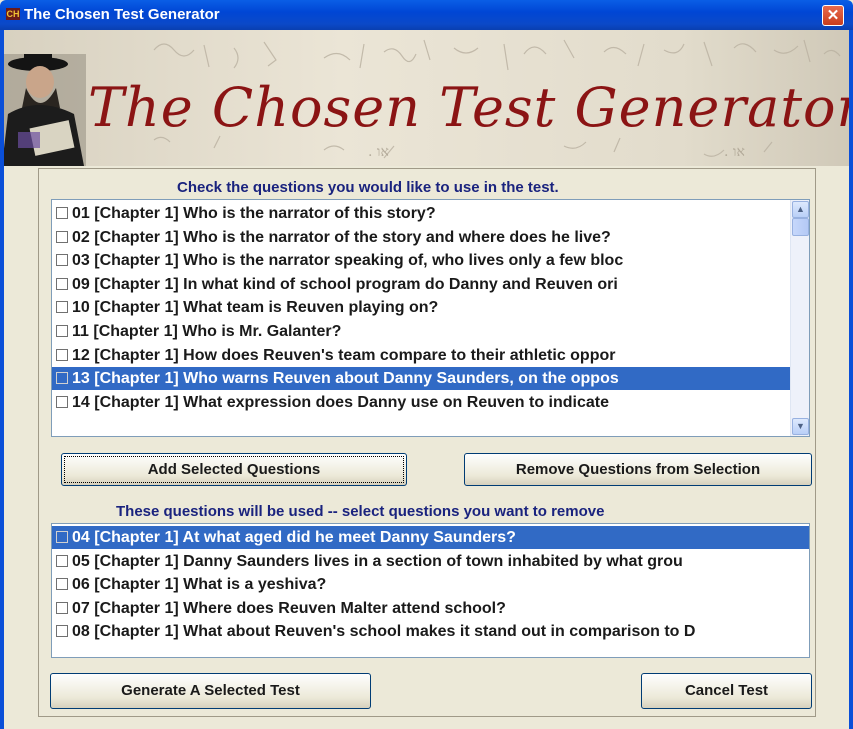  I want to click on window-title: The Chosen Test Generator, so click(122, 14).